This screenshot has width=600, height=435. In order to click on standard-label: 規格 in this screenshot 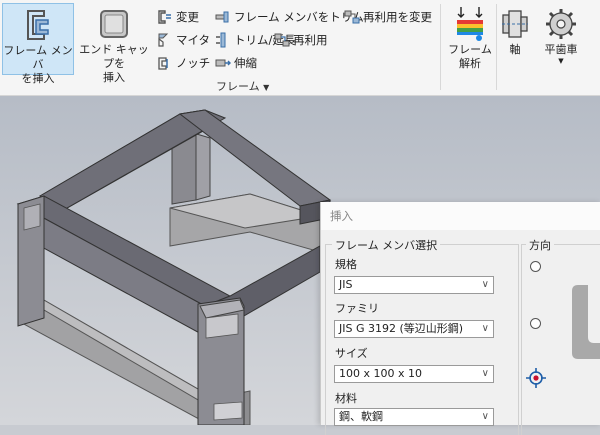, I will do `click(346, 264)`.